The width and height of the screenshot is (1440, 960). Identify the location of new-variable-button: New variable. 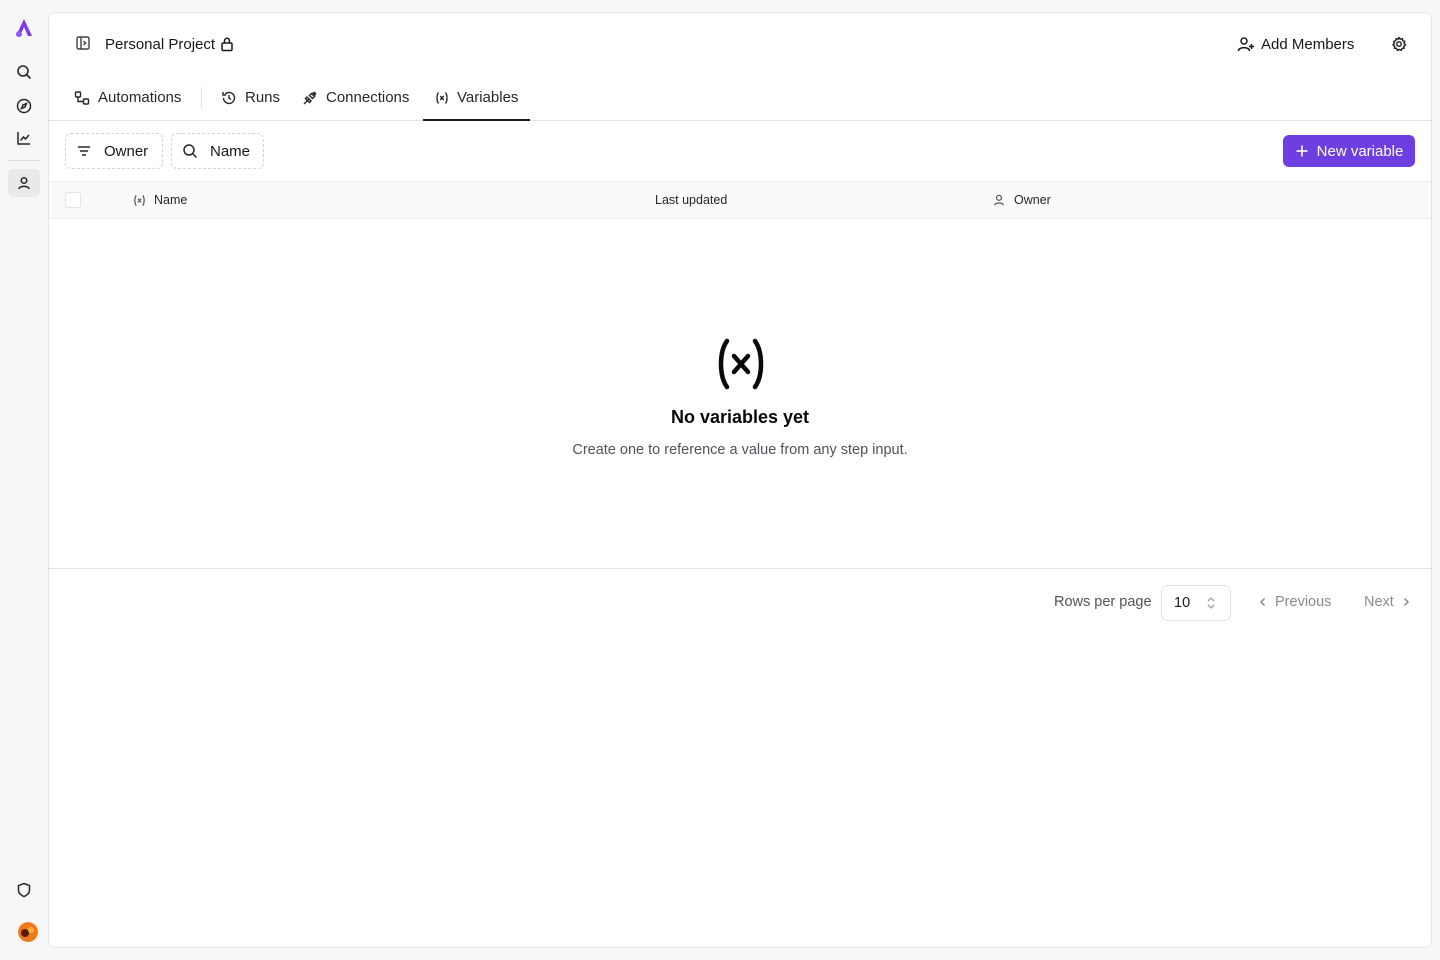
(1349, 151).